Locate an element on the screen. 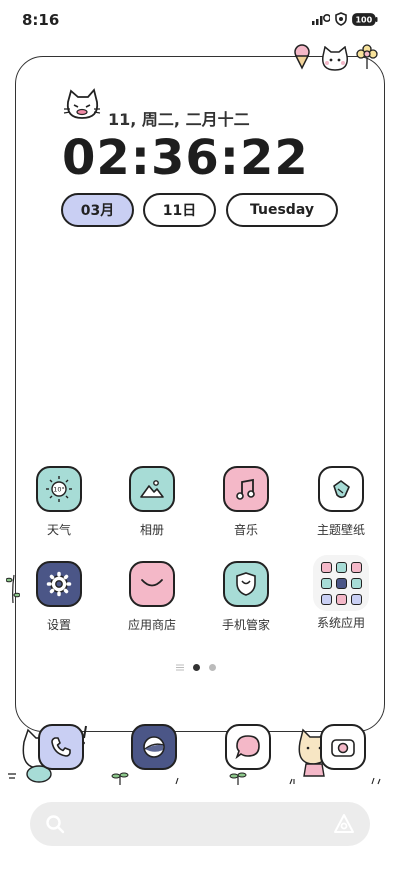 The width and height of the screenshot is (400, 888). app-music: 音乐 is located at coordinates (246, 502).